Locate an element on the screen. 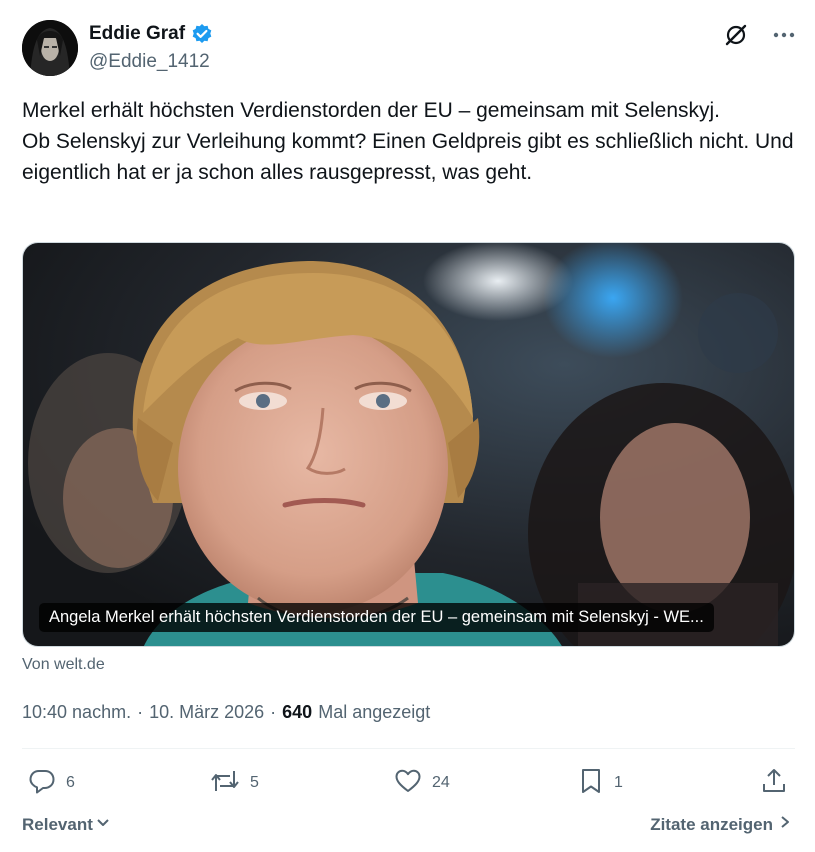 The height and width of the screenshot is (852, 815). tweet-time: 10:40 nachm. is located at coordinates (76, 712).